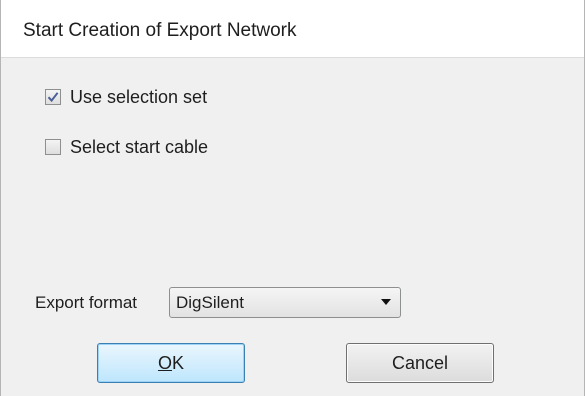 The image size is (585, 396). I want to click on select-start-cable-option: Select start cable, so click(126, 147).